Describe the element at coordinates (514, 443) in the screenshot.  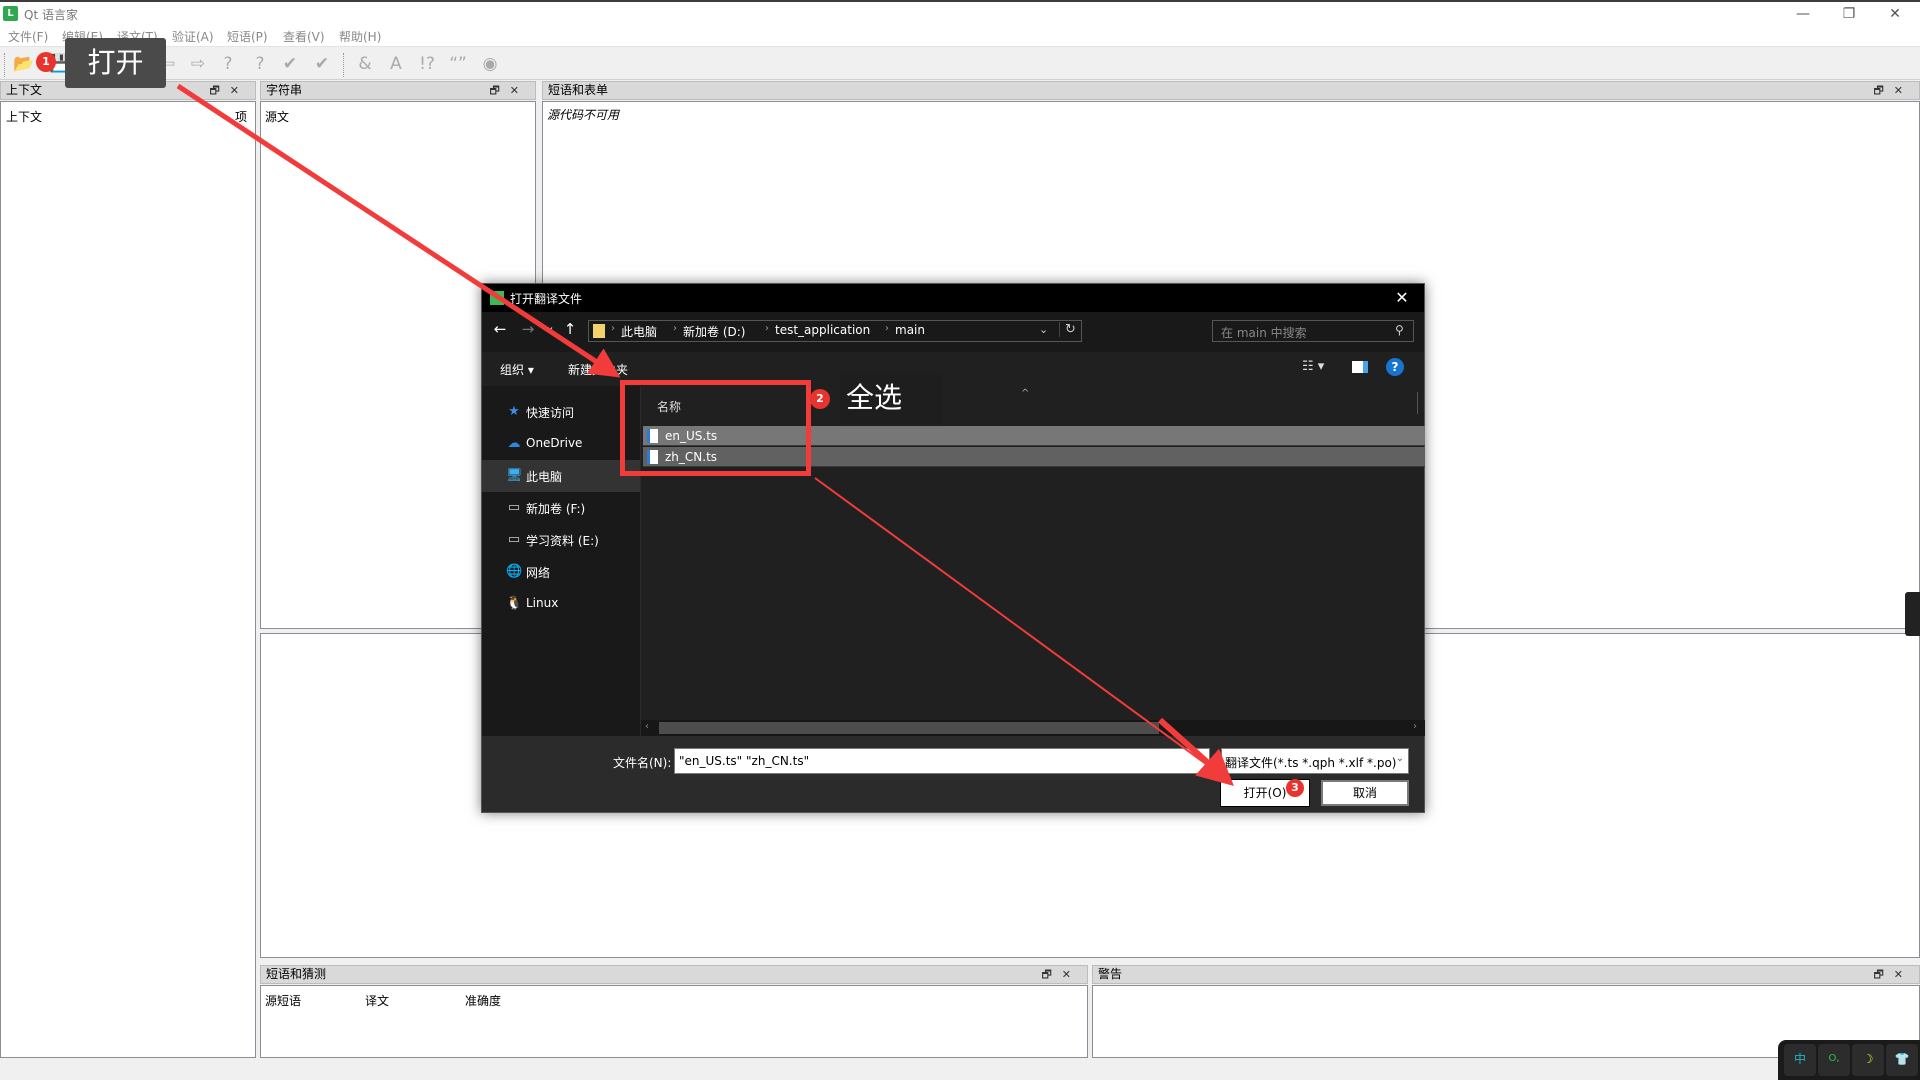
I see `cloud-icon: ☁` at that location.